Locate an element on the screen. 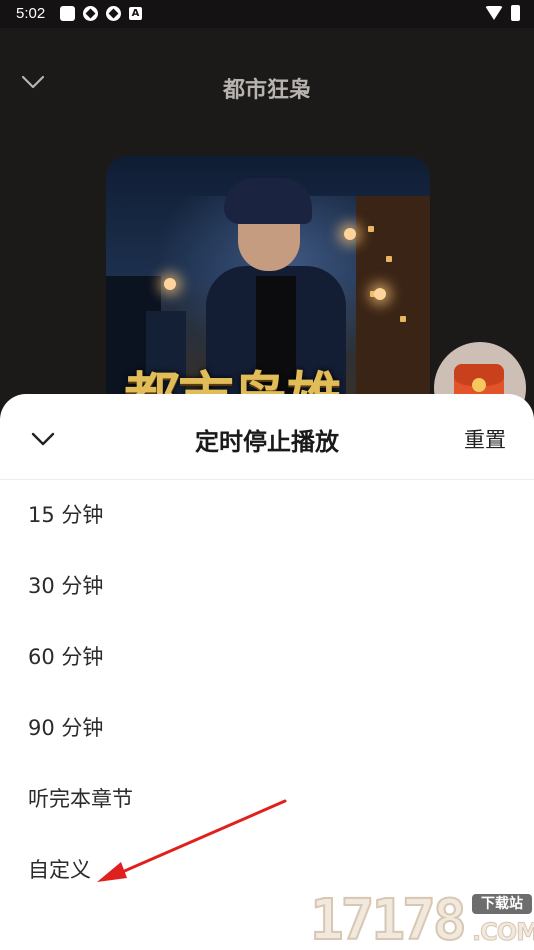 The height and width of the screenshot is (950, 534). status-bar: 5:02 A is located at coordinates (267, 14).